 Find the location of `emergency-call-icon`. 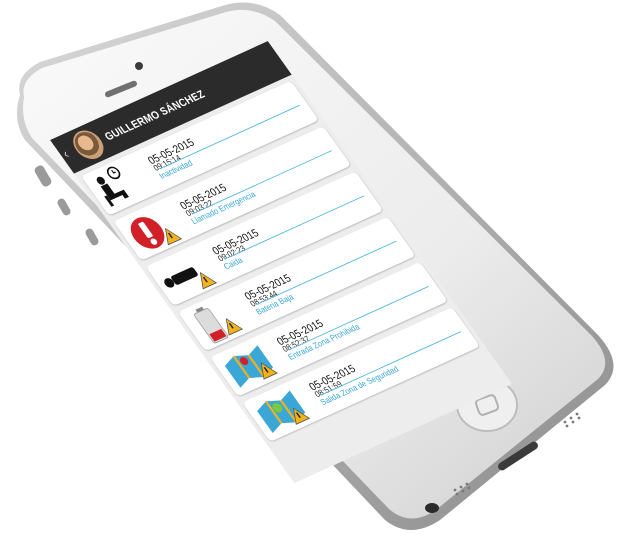

emergency-call-icon is located at coordinates (154, 228).